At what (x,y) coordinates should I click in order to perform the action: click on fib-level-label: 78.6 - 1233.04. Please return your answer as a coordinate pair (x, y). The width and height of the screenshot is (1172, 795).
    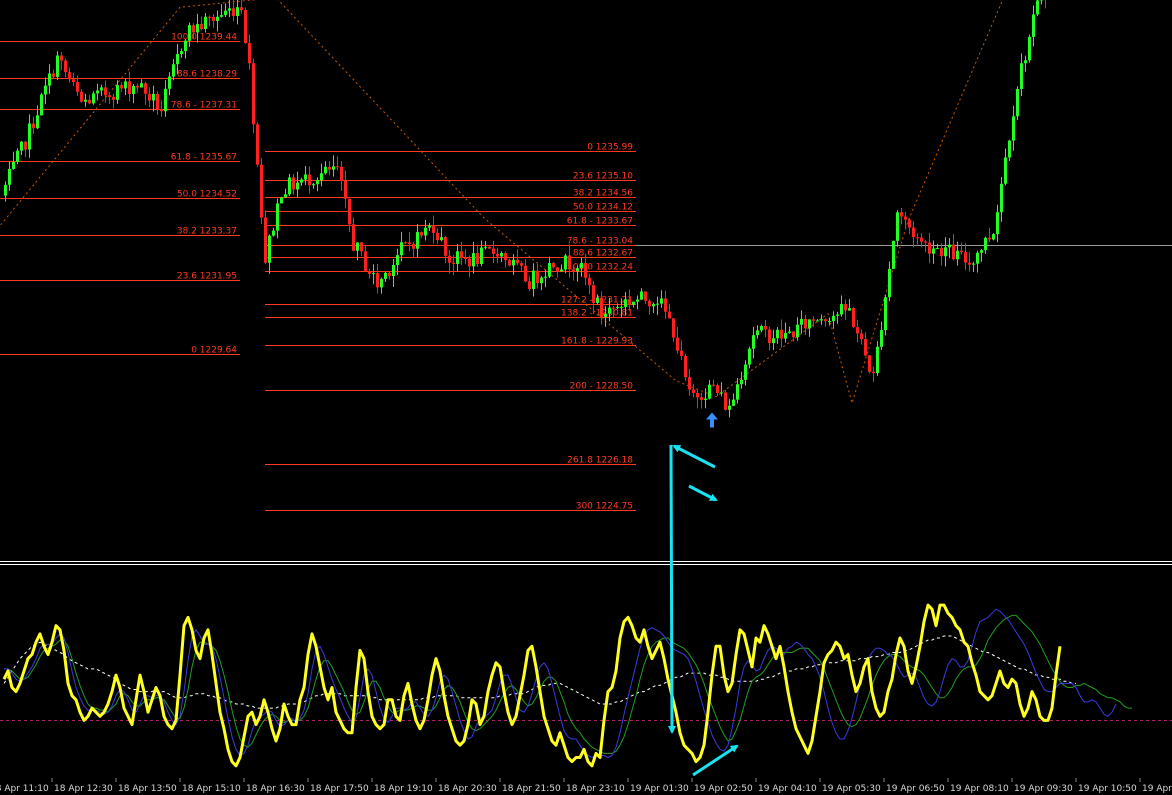
    Looking at the image, I should click on (600, 242).